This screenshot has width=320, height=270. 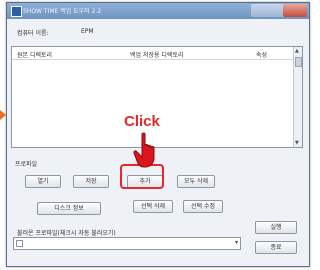 I want to click on run-button: 실행, so click(x=276, y=227).